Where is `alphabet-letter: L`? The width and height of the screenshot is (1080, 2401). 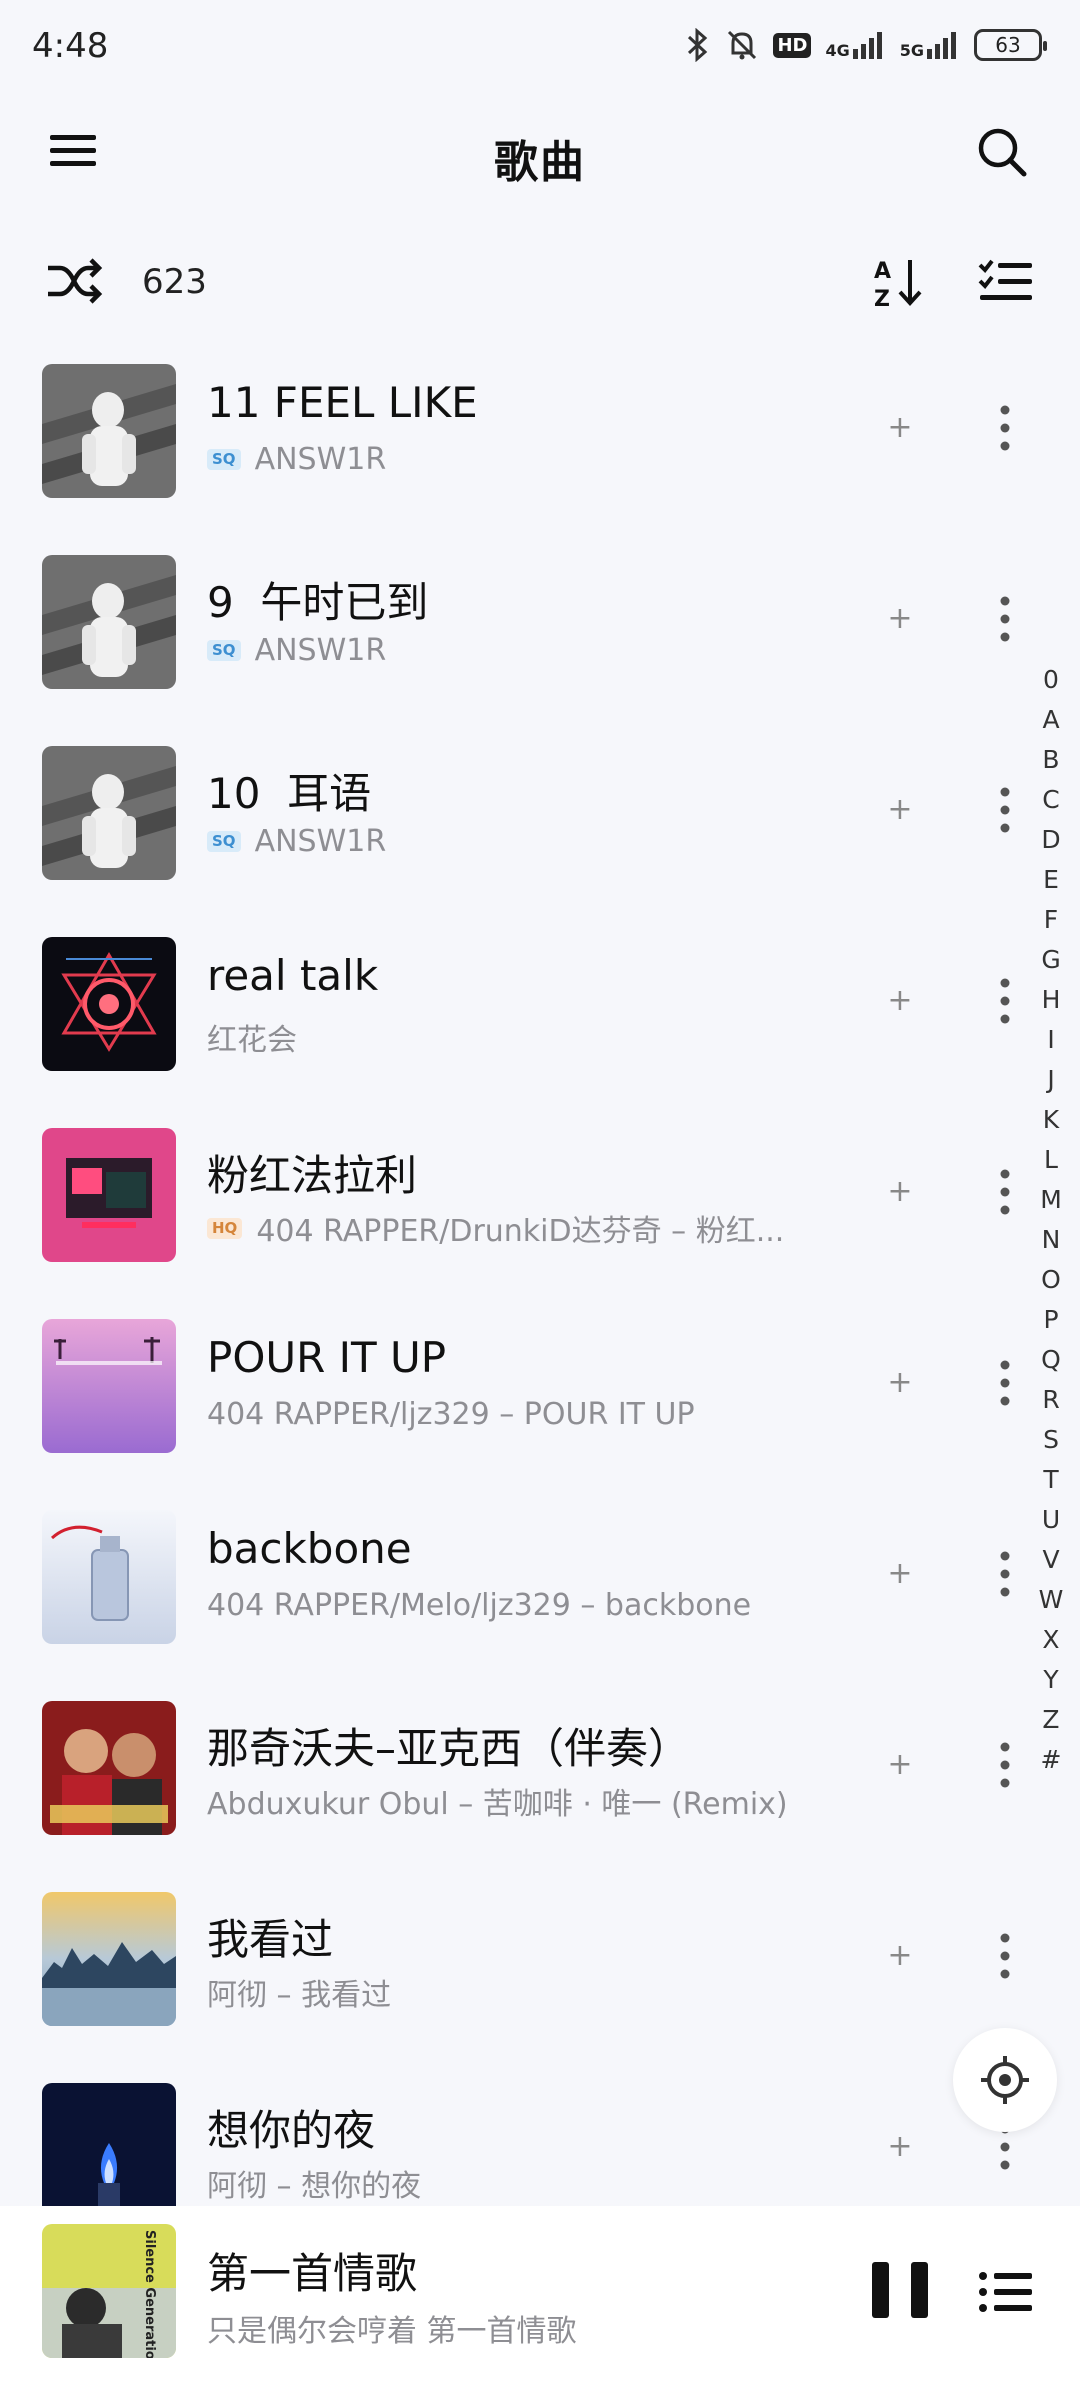
alphabet-letter: L is located at coordinates (1051, 1160).